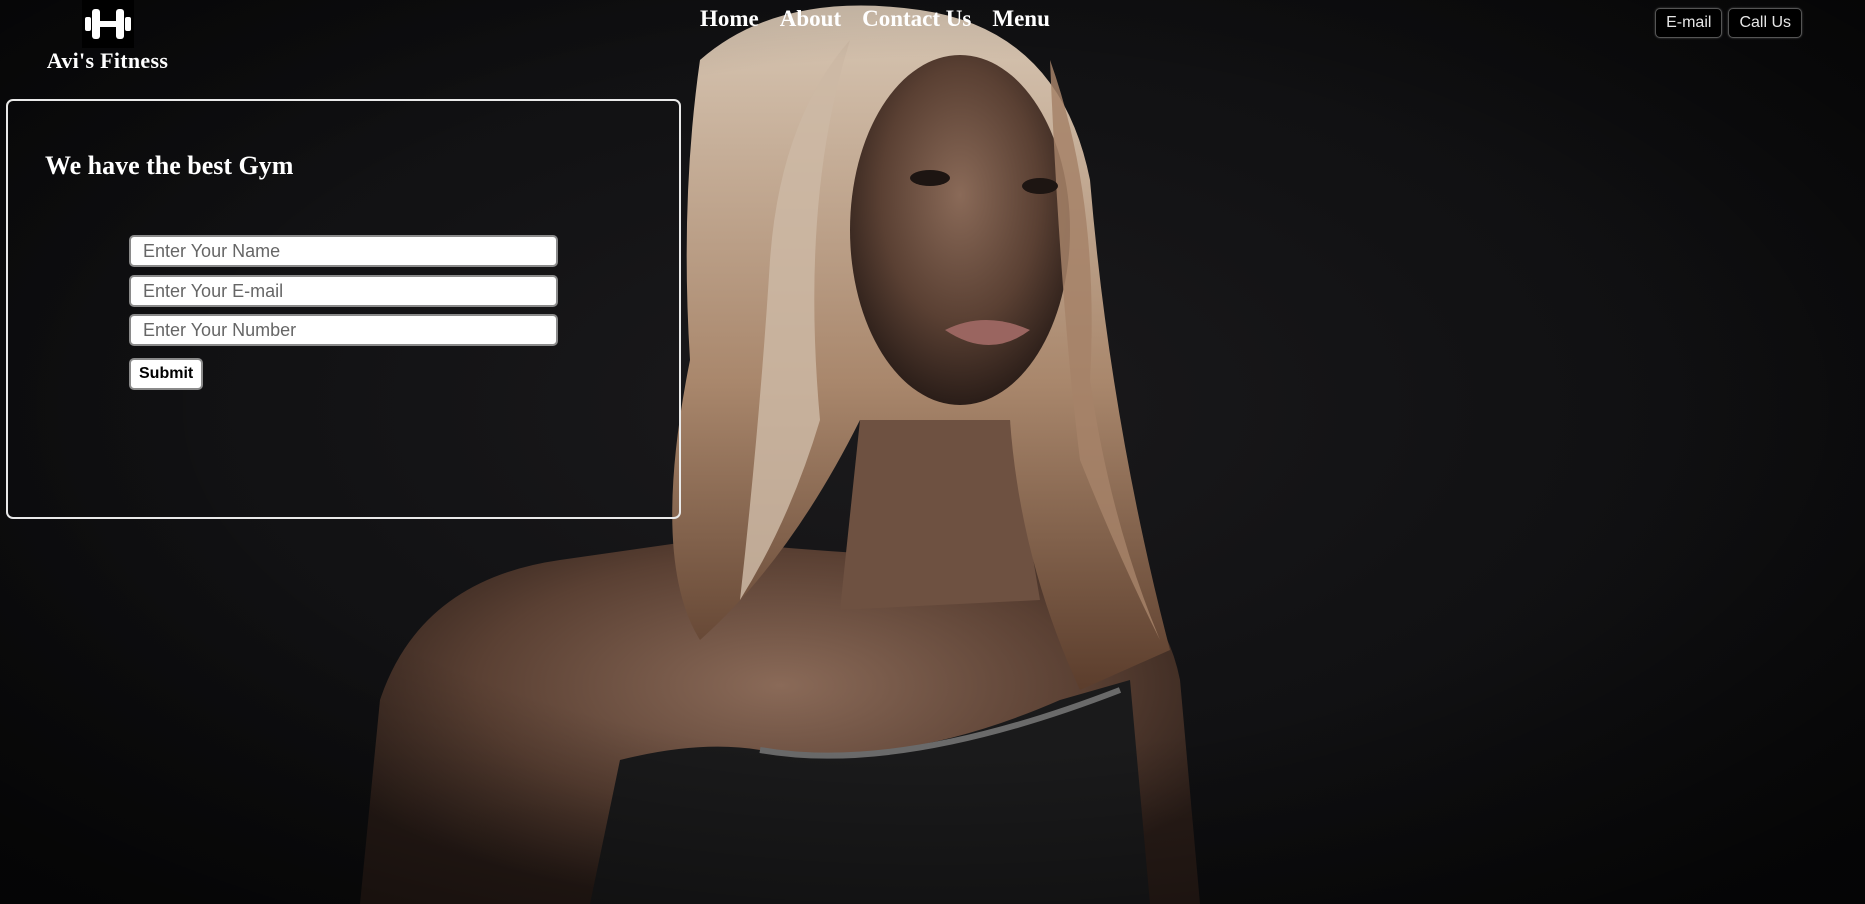 The width and height of the screenshot is (1865, 904). Describe the element at coordinates (1021, 19) in the screenshot. I see `nav-menu: Menu` at that location.